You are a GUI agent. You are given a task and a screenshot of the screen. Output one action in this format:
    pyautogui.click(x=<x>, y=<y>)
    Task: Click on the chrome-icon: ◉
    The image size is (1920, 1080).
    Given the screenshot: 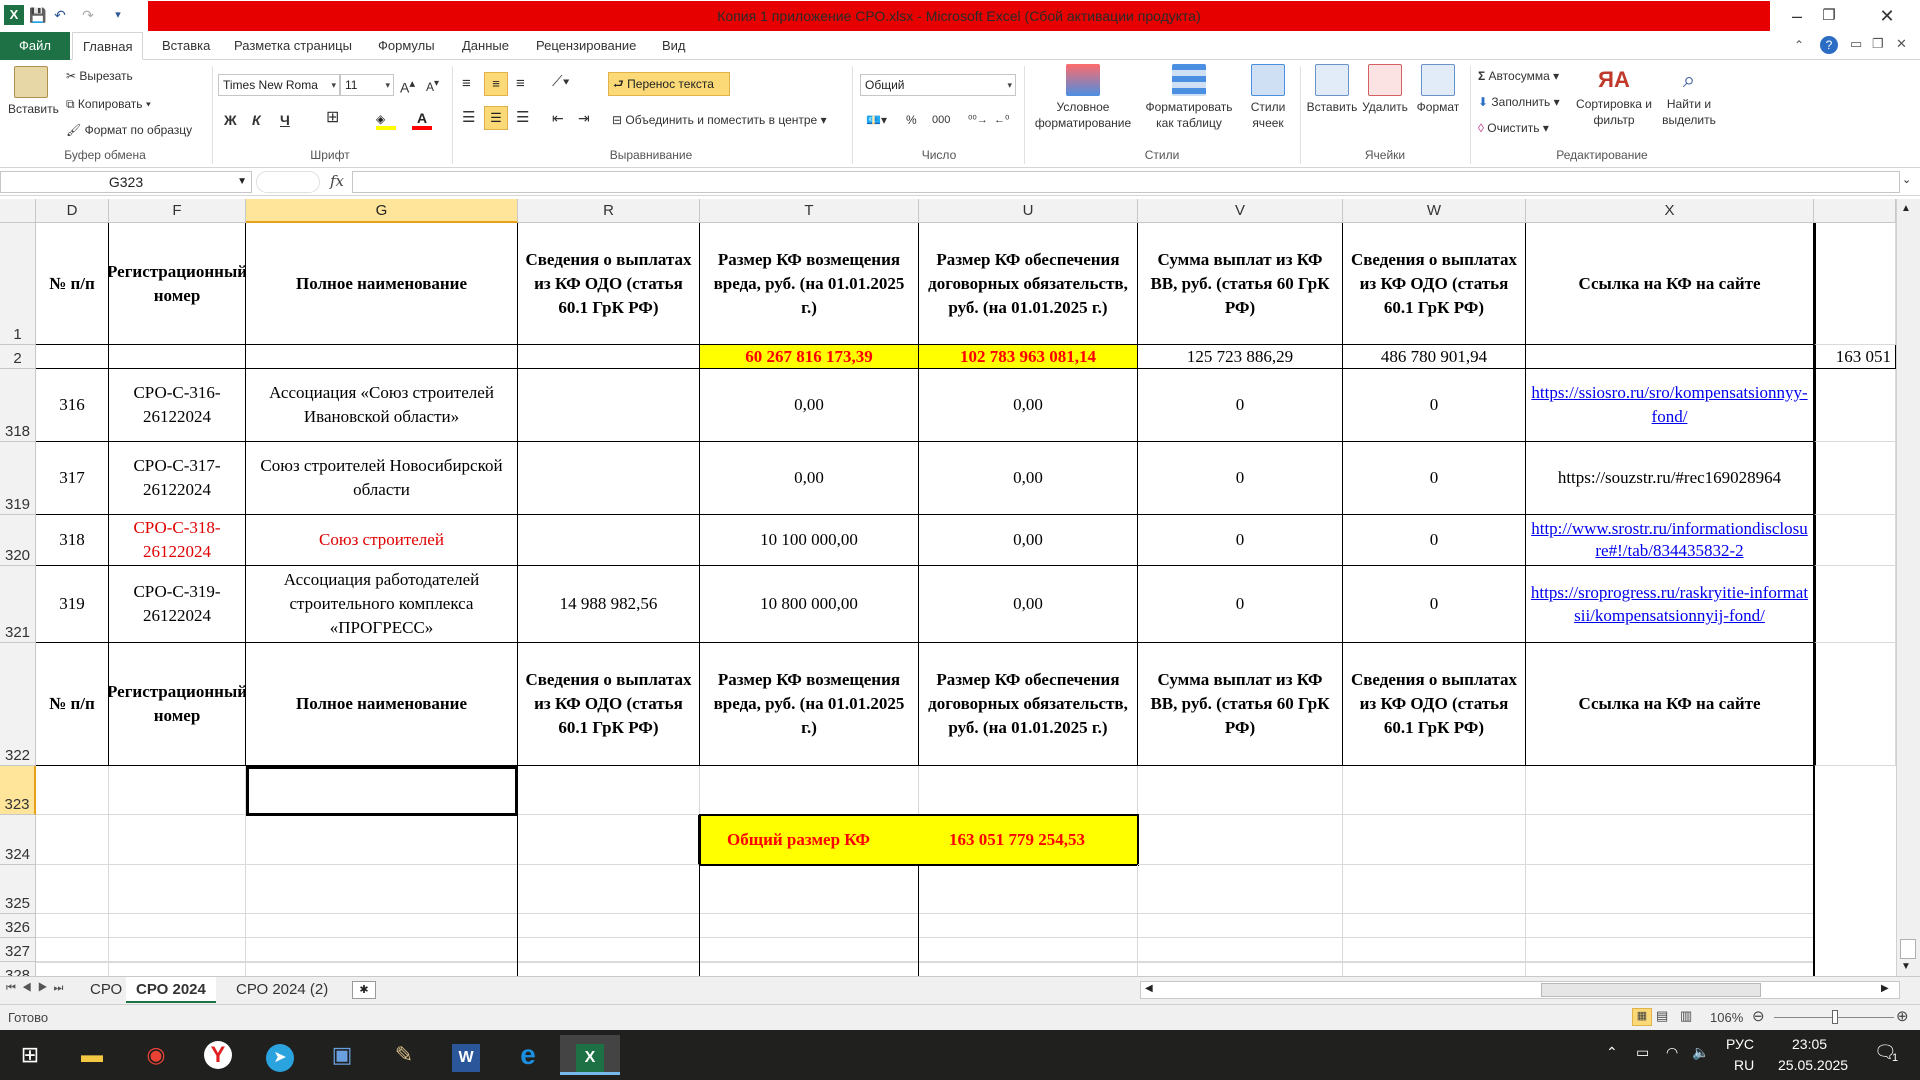 What is the action you would take?
    pyautogui.click(x=156, y=1055)
    